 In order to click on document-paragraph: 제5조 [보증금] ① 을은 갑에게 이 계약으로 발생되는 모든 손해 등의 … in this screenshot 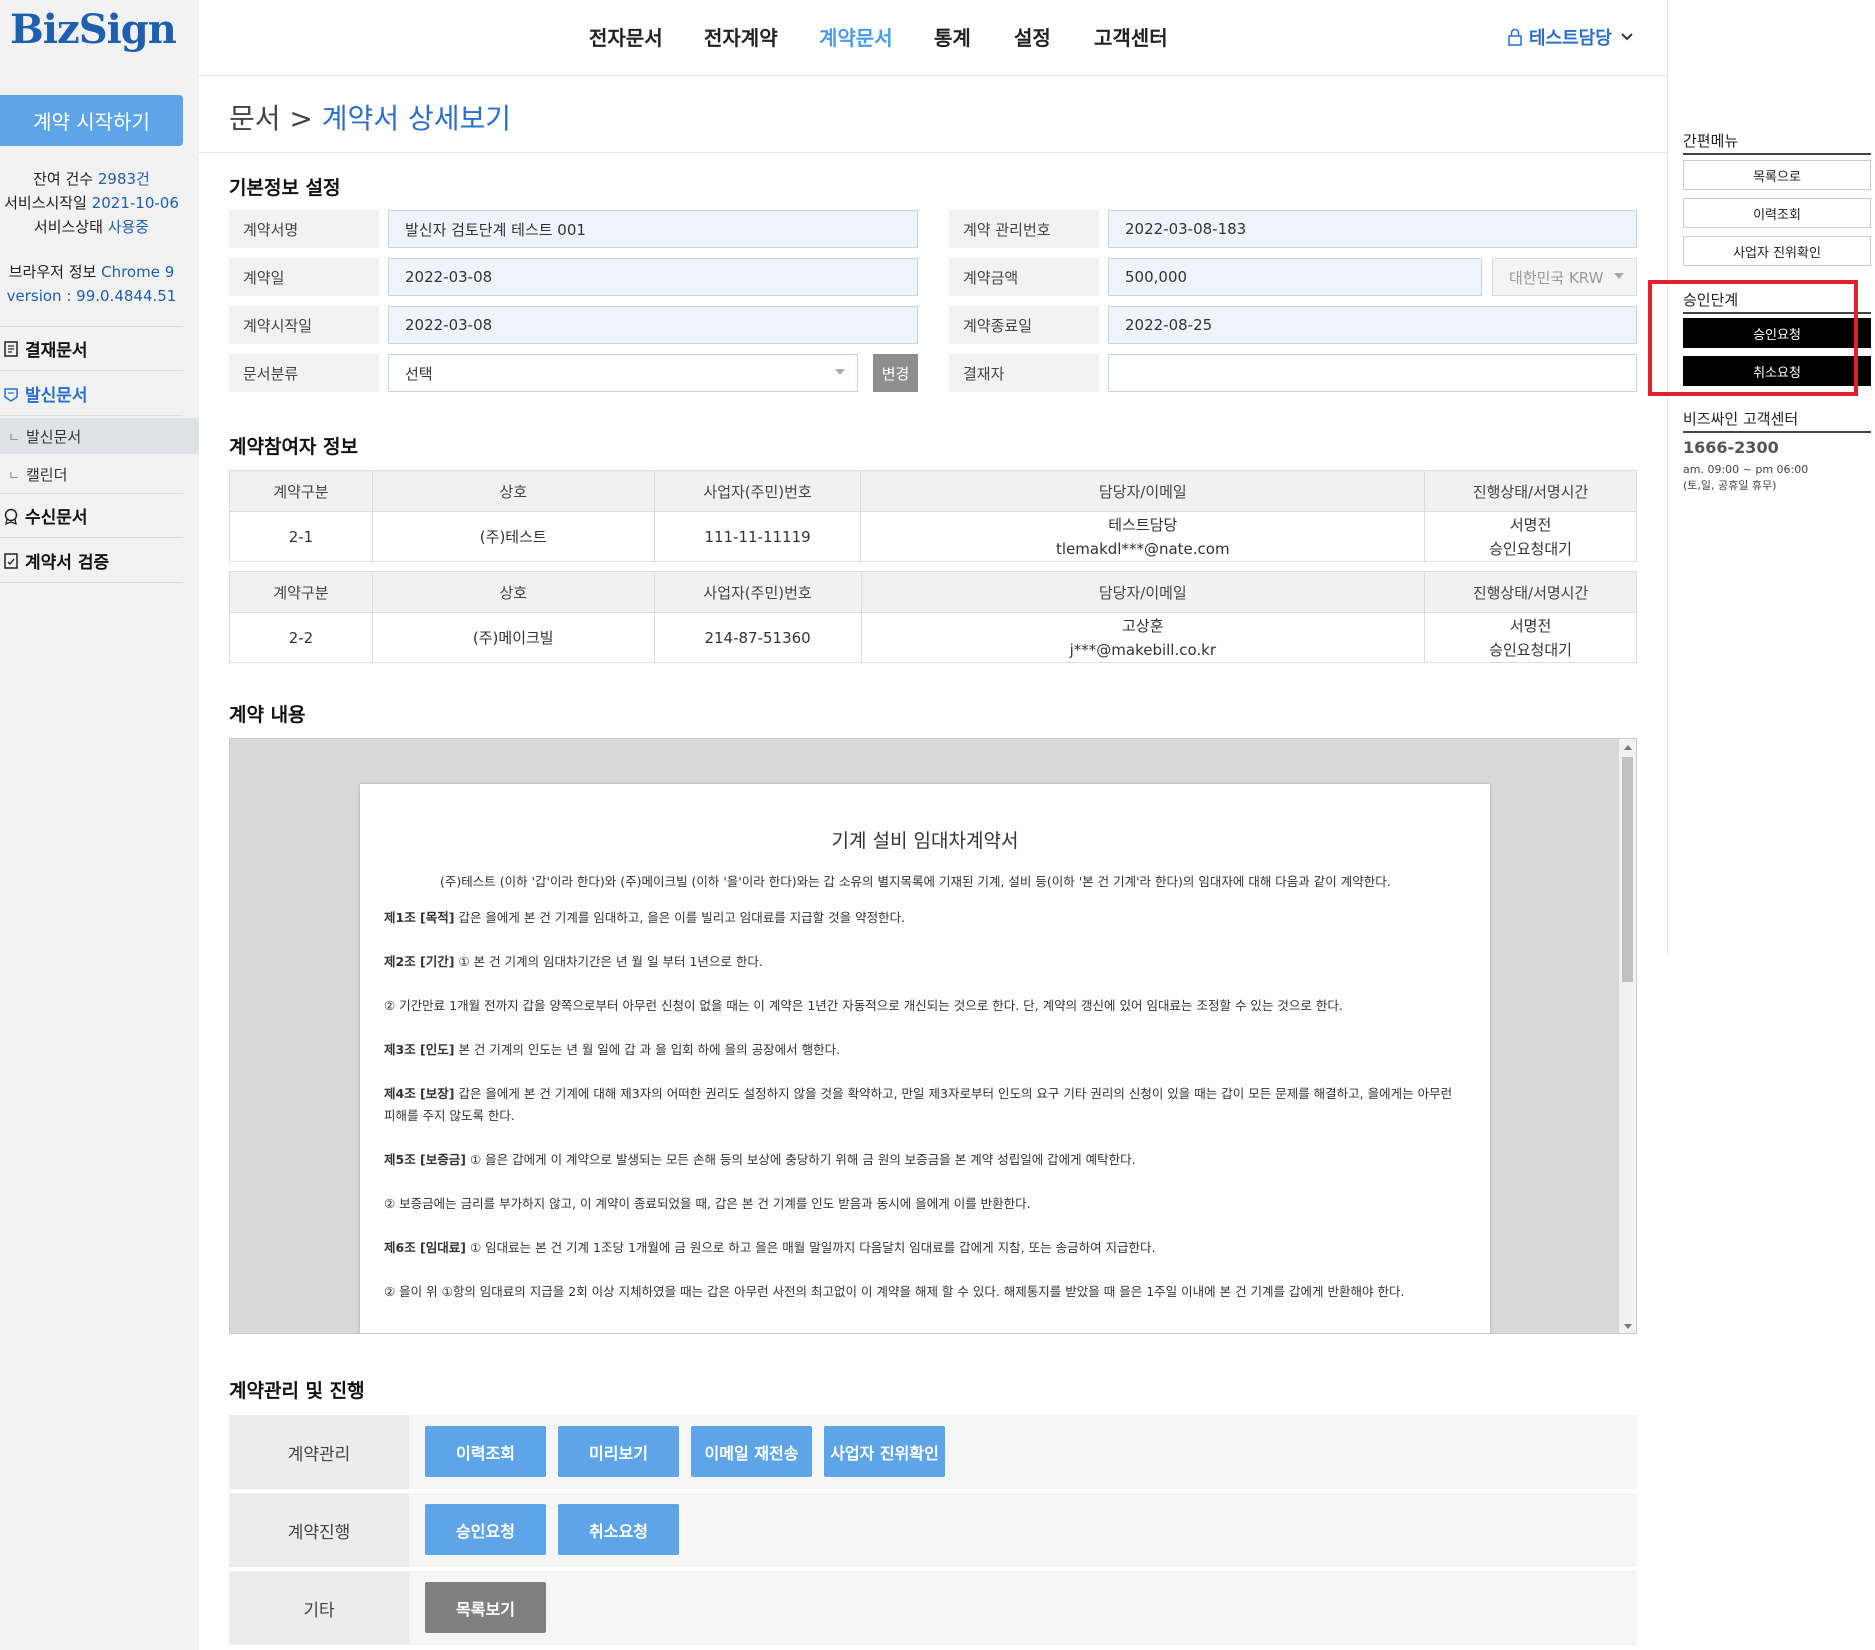, I will do `click(925, 1160)`.